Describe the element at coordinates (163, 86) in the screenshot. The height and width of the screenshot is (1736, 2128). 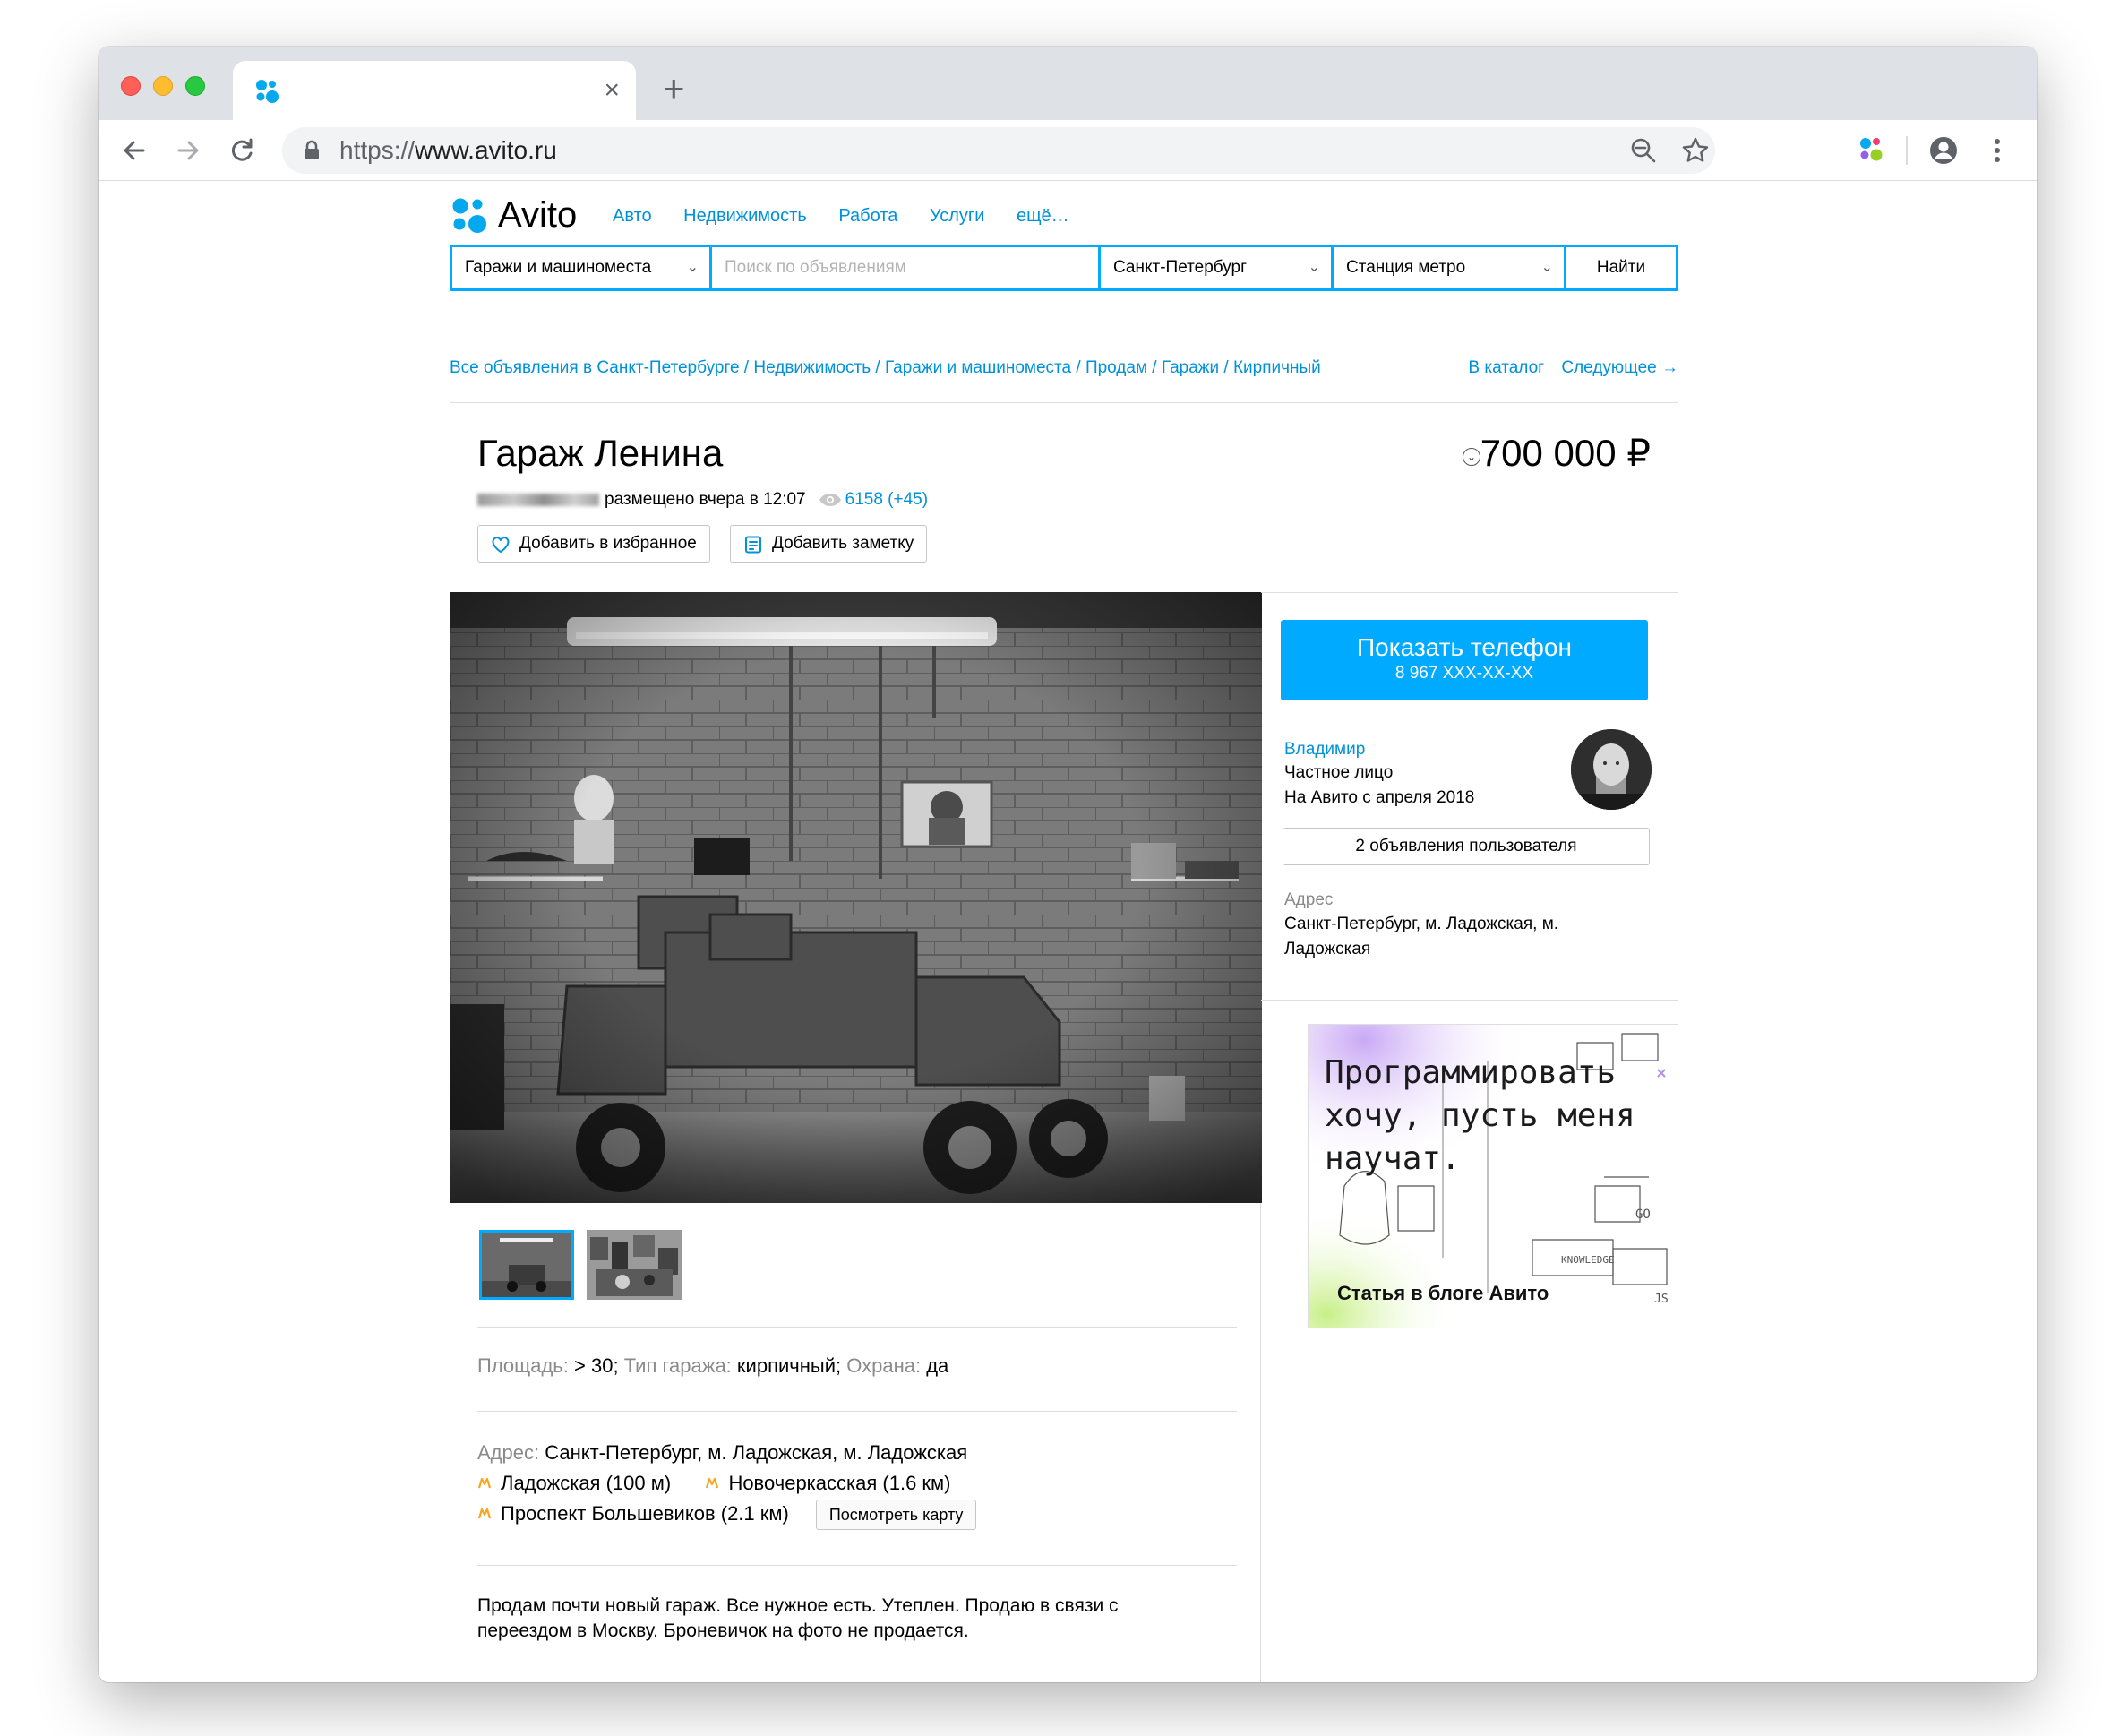
I see `minimize-window-button` at that location.